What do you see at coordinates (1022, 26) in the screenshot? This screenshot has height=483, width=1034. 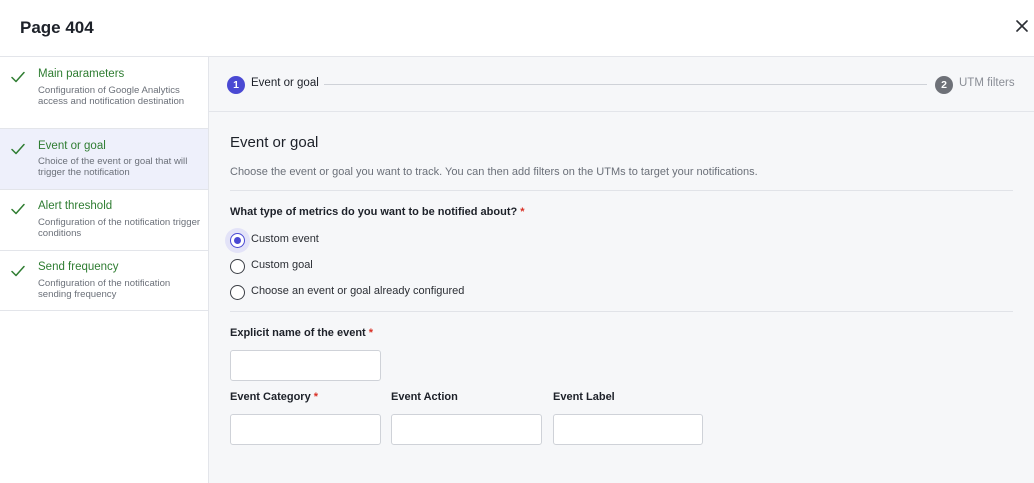 I see `close-icon` at bounding box center [1022, 26].